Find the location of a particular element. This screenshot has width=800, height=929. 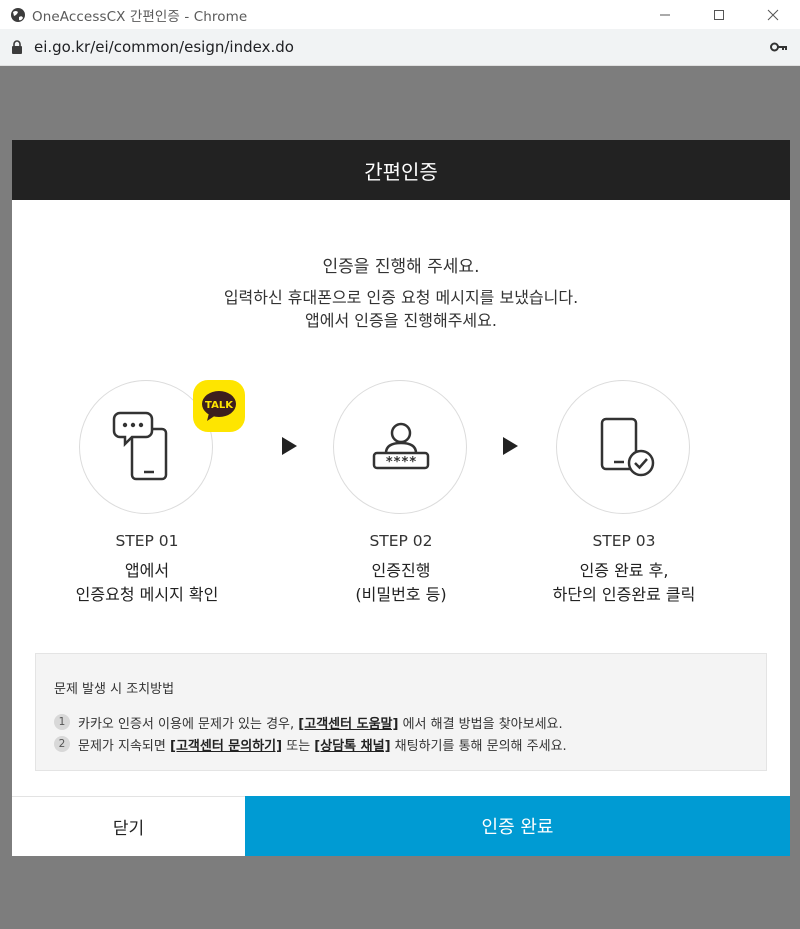

step-01-desc-line2: 인증요청 메시지 확인 is located at coordinates (147, 594).